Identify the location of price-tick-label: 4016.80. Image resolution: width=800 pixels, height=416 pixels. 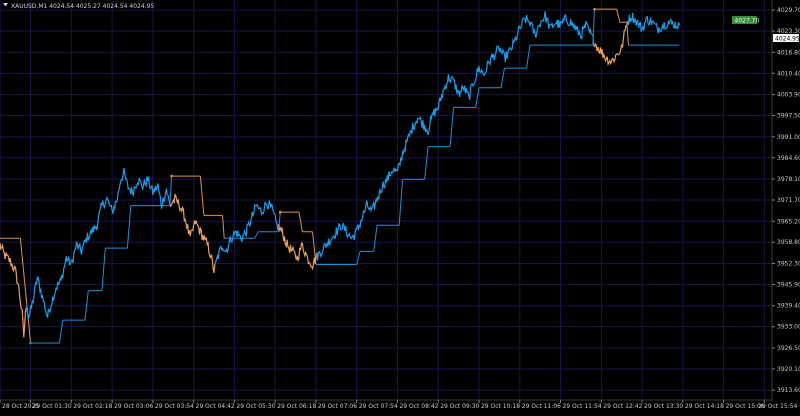
(788, 52).